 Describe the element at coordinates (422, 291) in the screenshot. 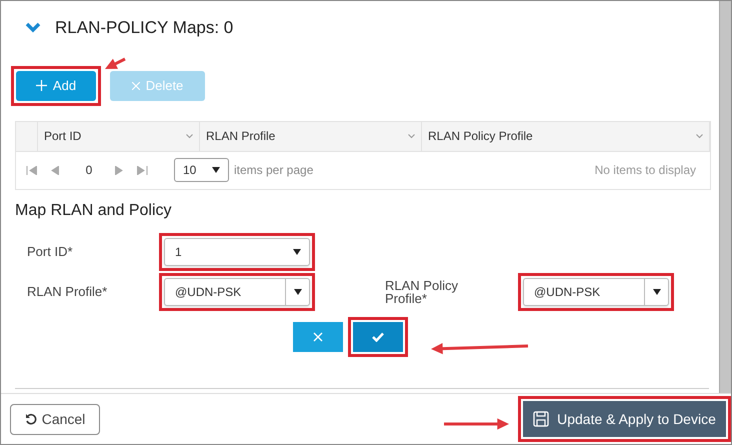

I see `field-label: RLAN Policy Profile*` at that location.